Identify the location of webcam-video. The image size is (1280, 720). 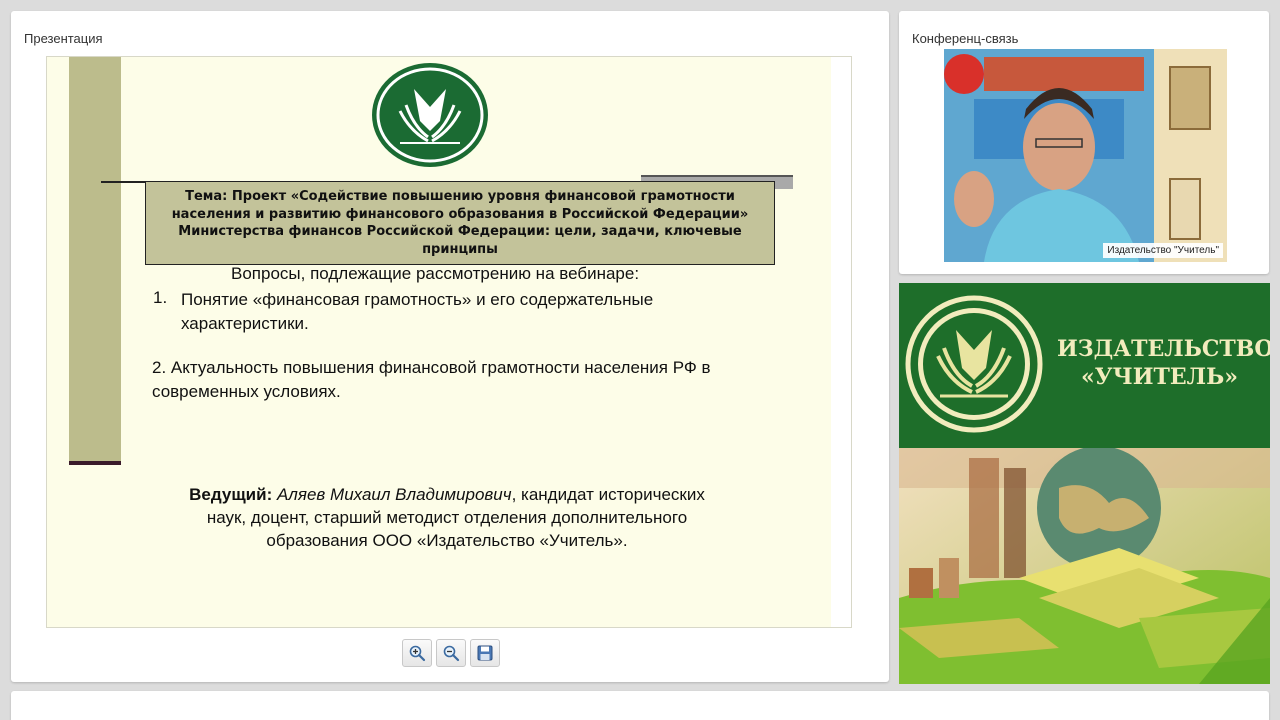
(1085, 155).